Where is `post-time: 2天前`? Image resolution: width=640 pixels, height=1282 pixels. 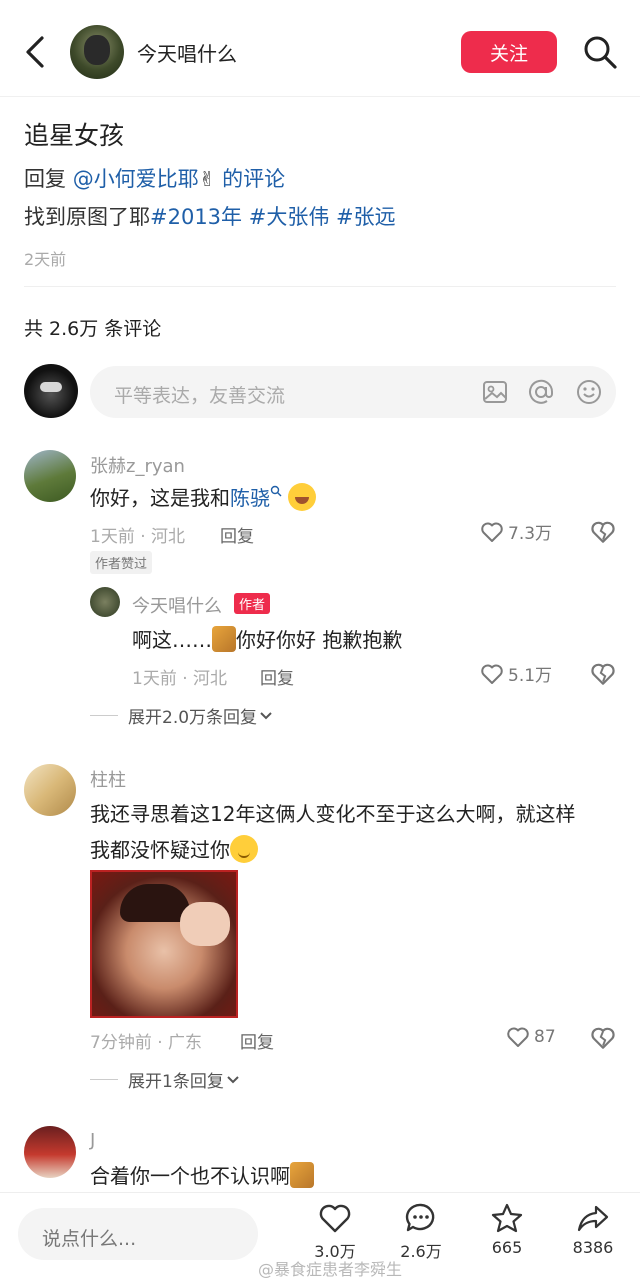 post-time: 2天前 is located at coordinates (45, 259).